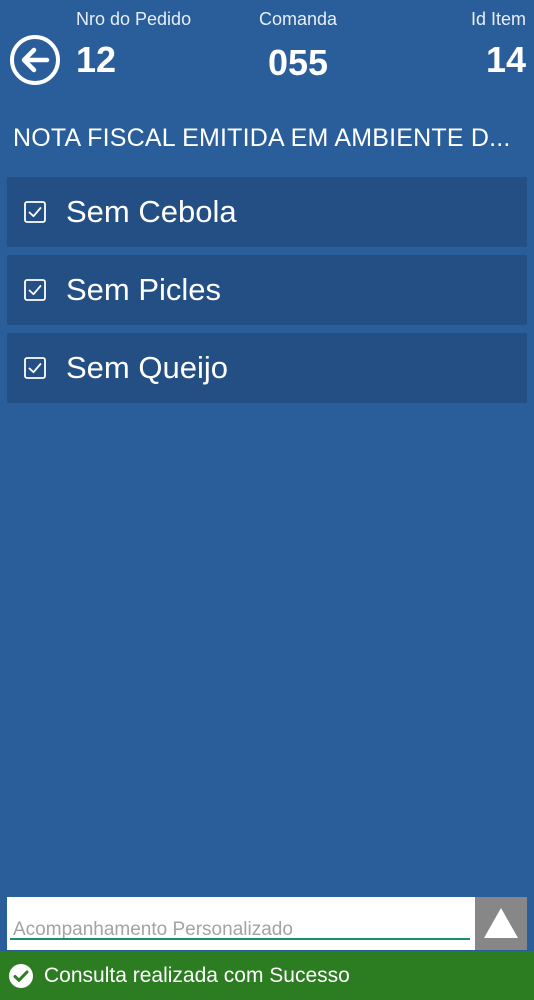 This screenshot has height=1000, width=534. Describe the element at coordinates (267, 368) in the screenshot. I see `option-sem-queijo: Sem Queijo` at that location.